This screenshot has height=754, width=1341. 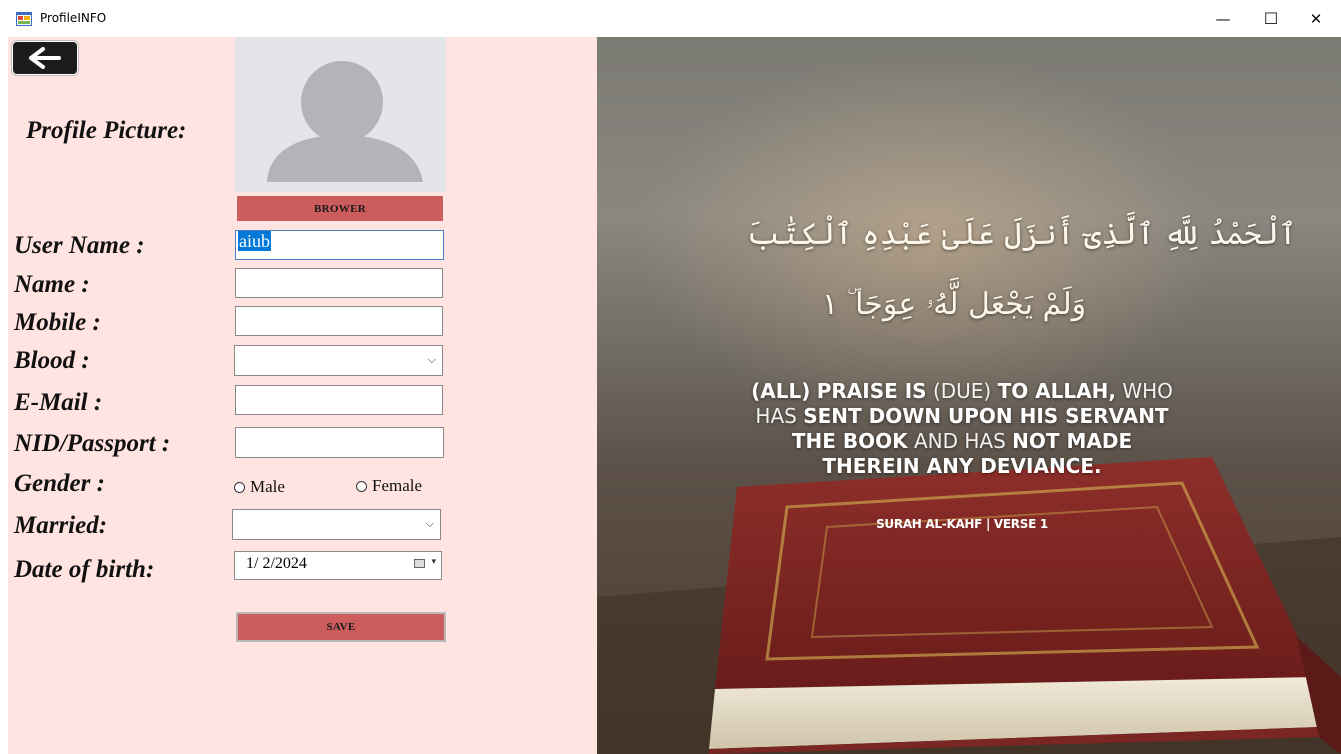 What do you see at coordinates (962, 466) in the screenshot?
I see `translation-part: THEREIN ANY DEVIANCE.` at bounding box center [962, 466].